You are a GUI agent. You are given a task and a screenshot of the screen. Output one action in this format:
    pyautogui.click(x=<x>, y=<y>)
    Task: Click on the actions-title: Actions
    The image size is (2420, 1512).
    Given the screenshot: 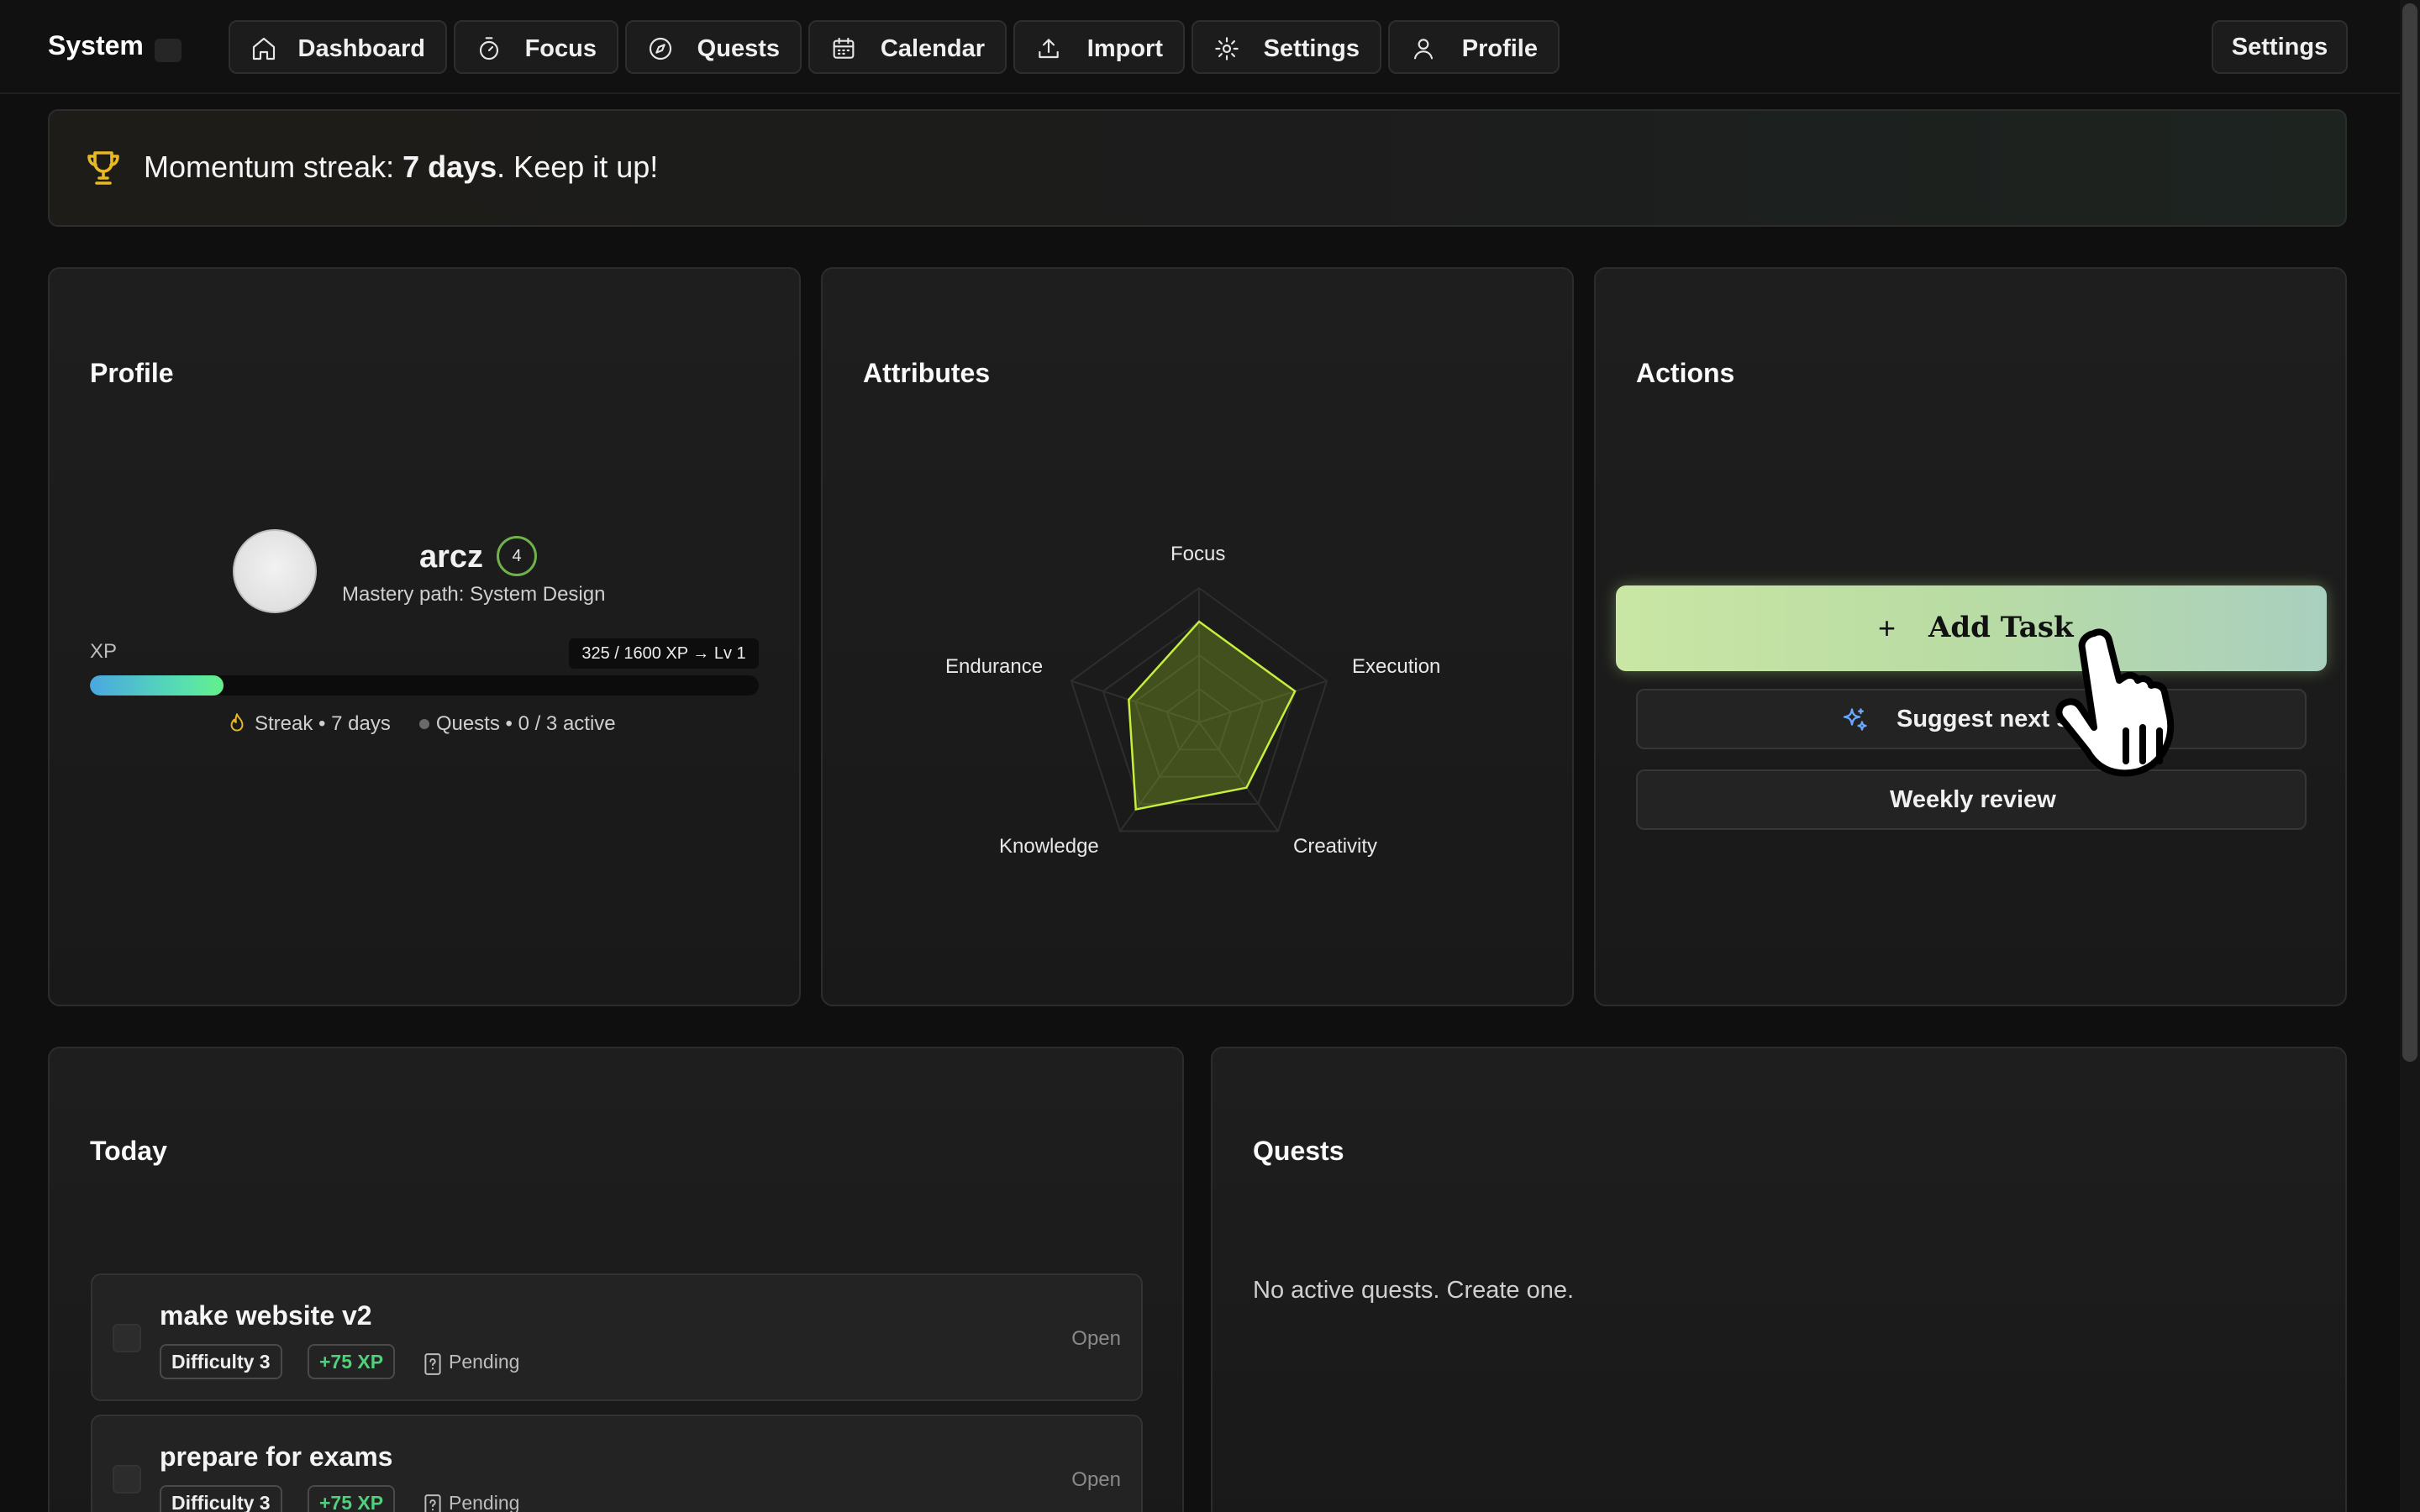 What is the action you would take?
    pyautogui.click(x=1685, y=373)
    